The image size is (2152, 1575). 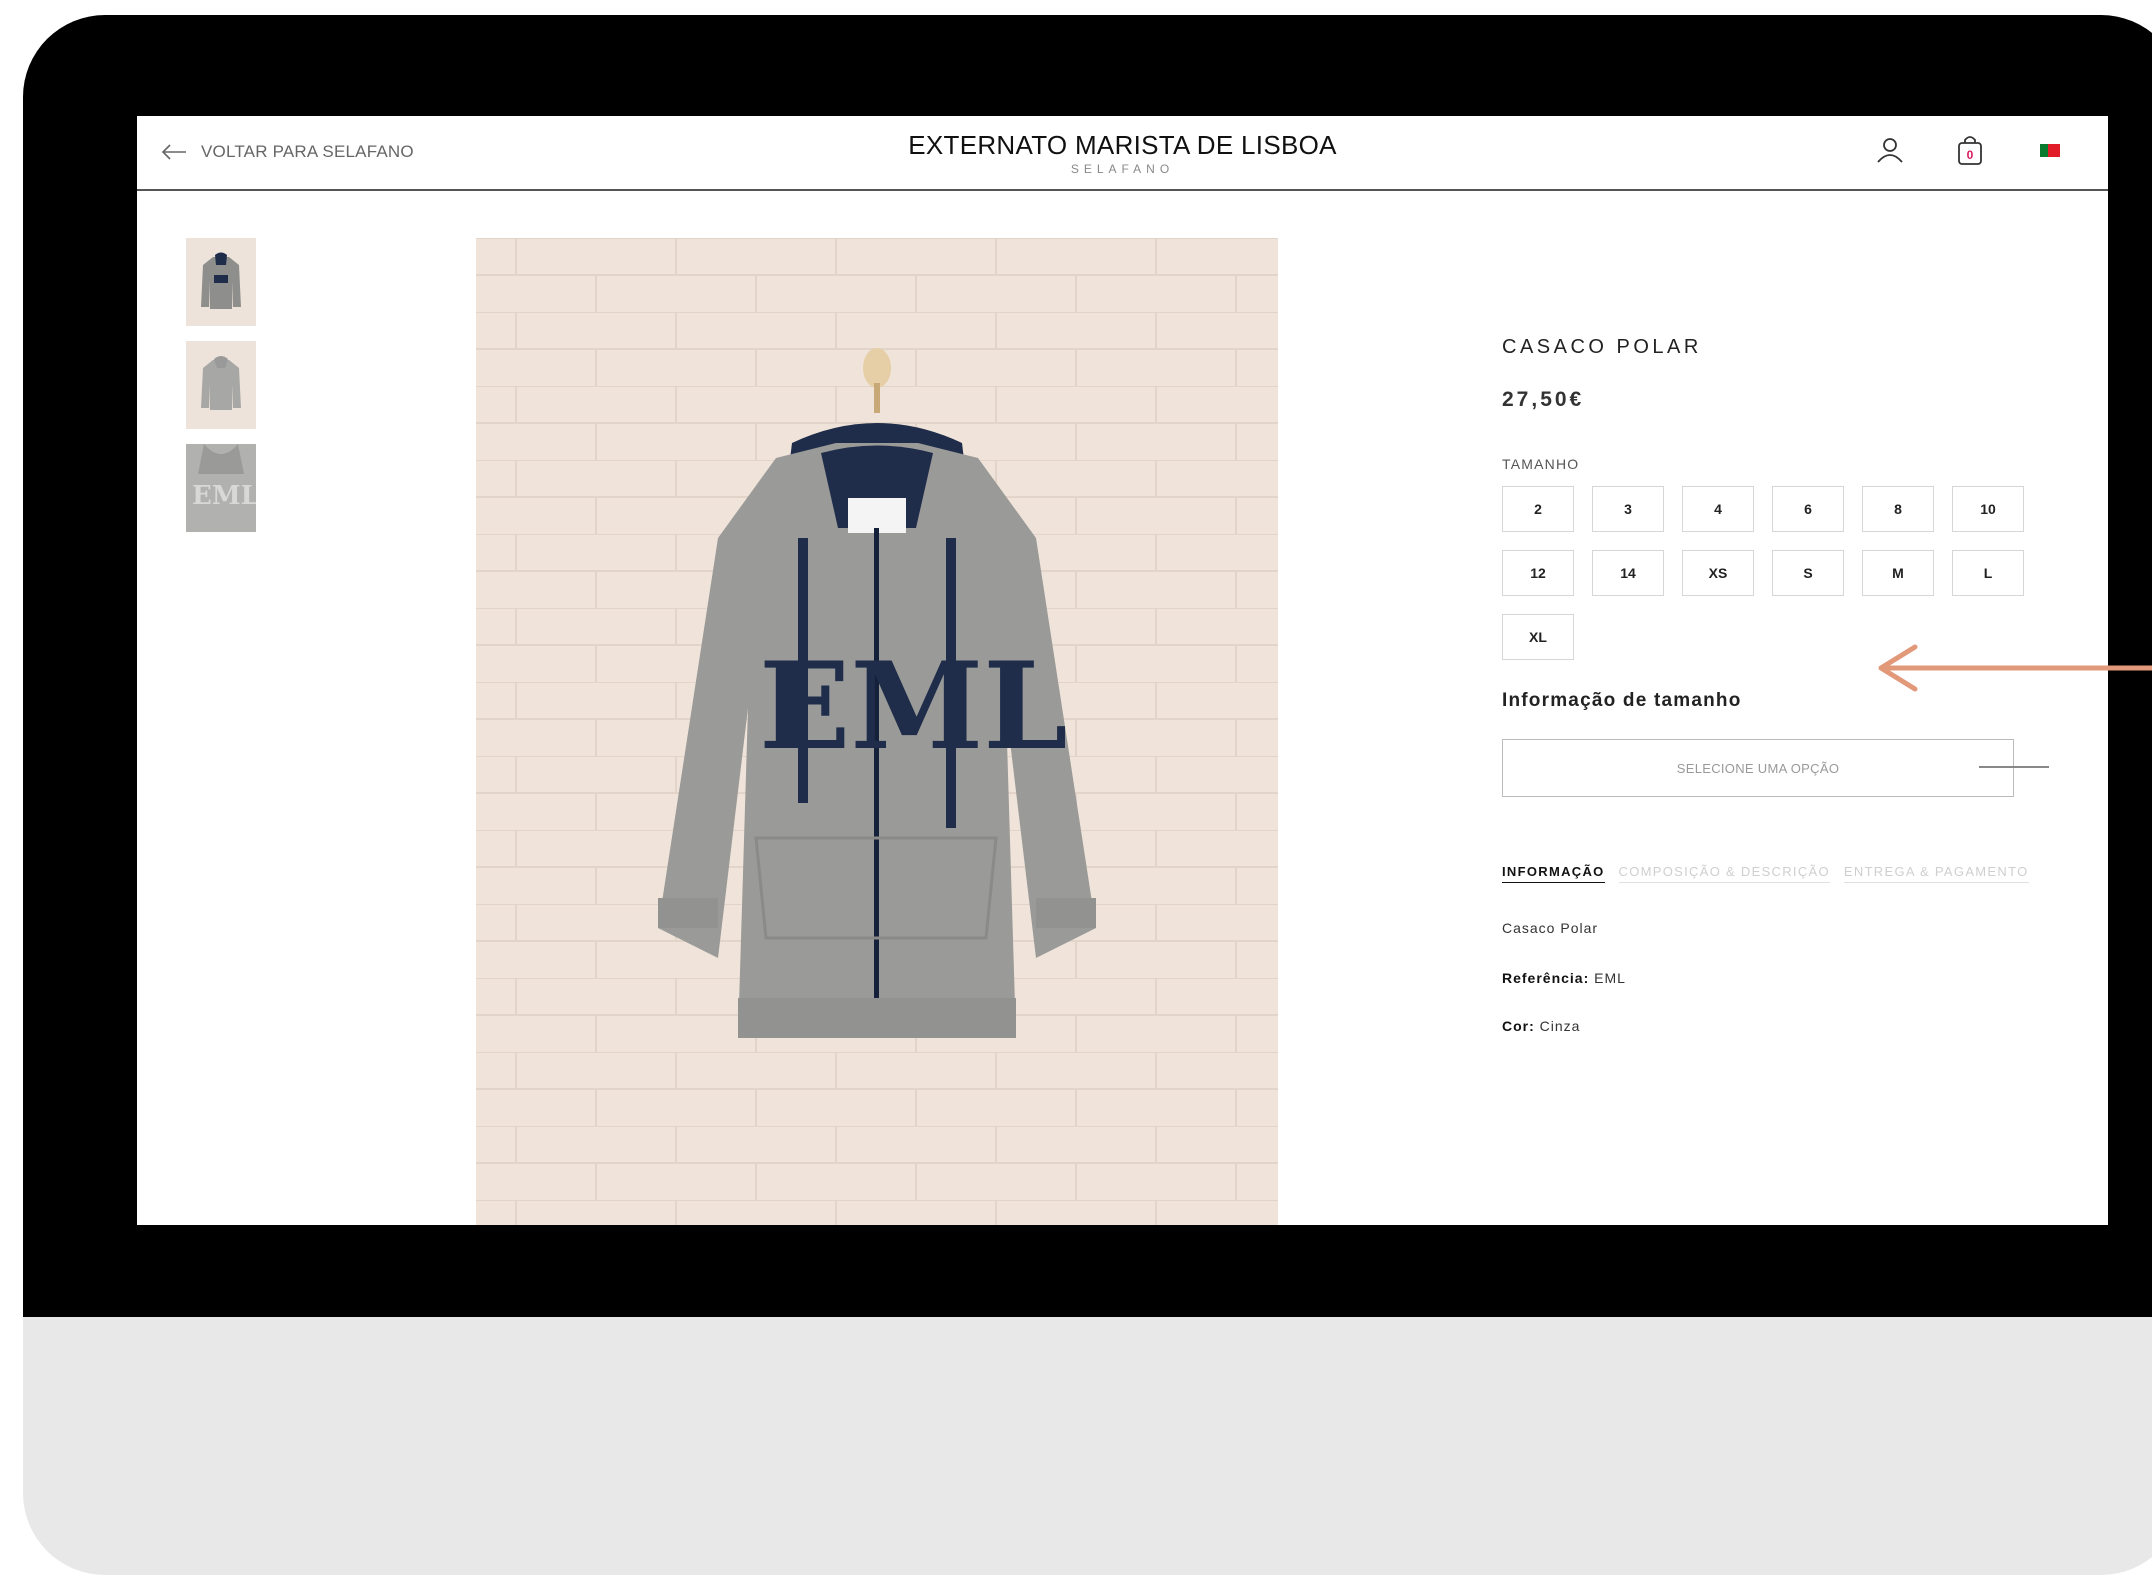 I want to click on portugal-flag-icon, so click(x=2050, y=150).